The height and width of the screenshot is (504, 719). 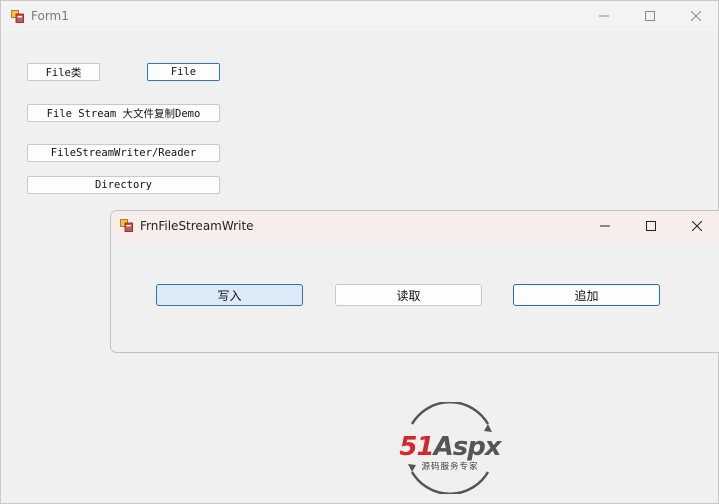 I want to click on minimize-button, so click(x=604, y=16).